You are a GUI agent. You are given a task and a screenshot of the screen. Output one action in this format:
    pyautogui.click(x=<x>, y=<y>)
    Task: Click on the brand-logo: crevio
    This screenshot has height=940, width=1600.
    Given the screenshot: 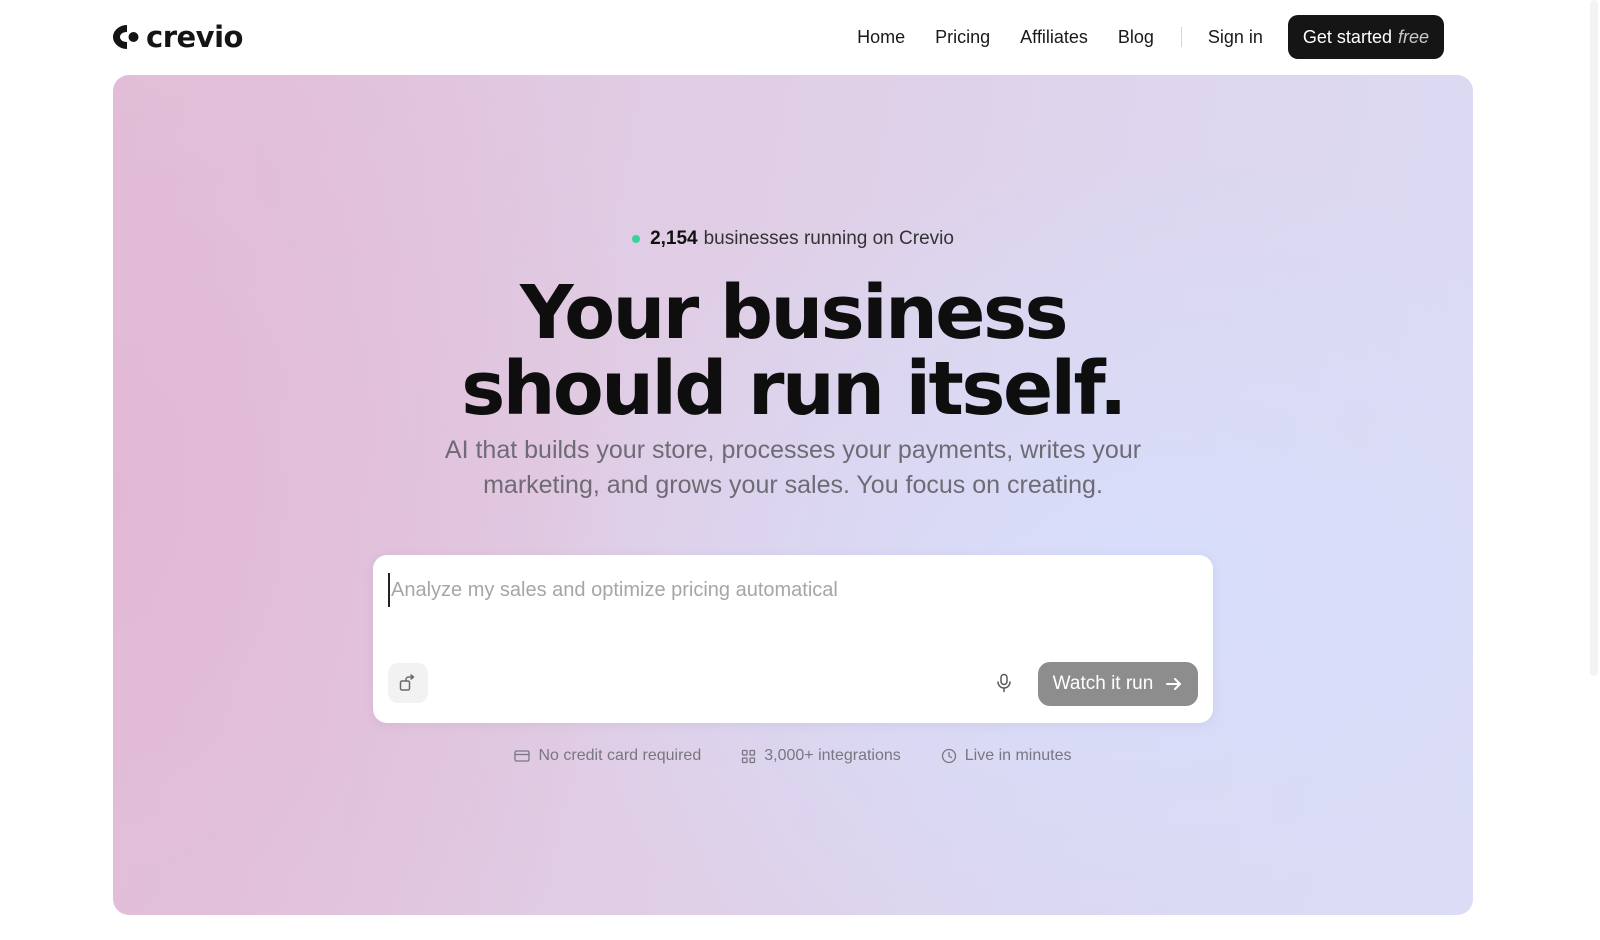 What is the action you would take?
    pyautogui.click(x=177, y=37)
    